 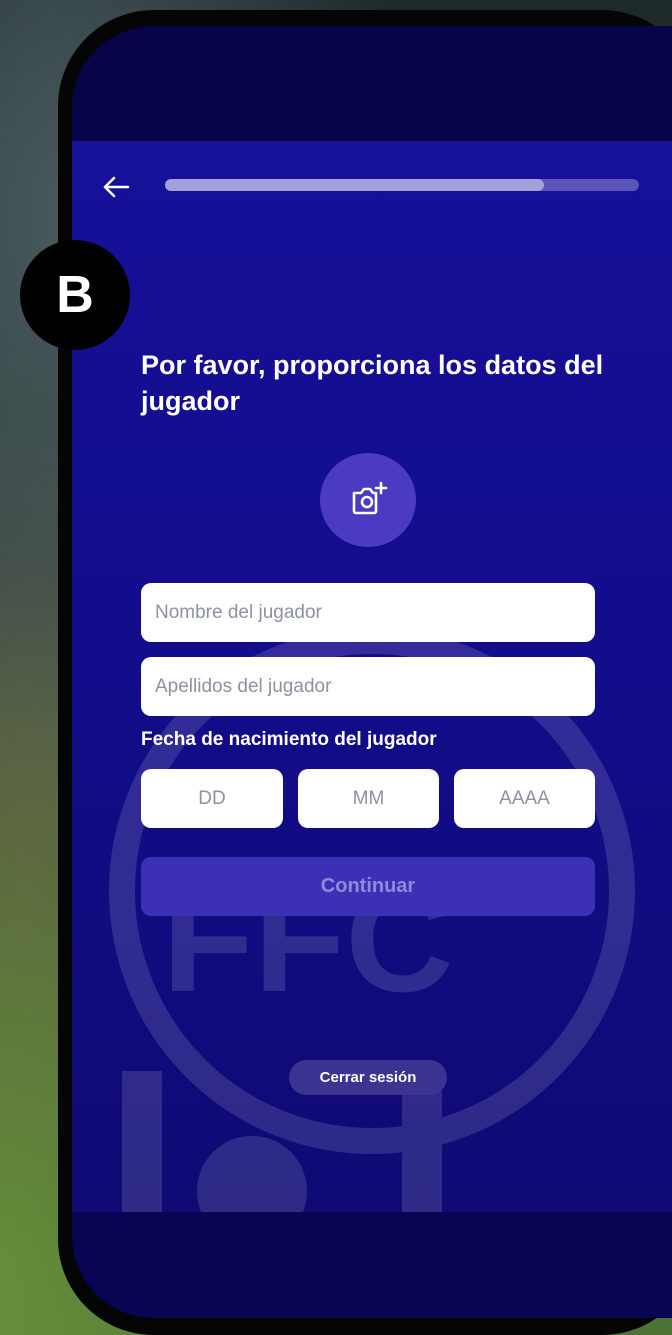 What do you see at coordinates (212, 798) in the screenshot?
I see `birth-day-input` at bounding box center [212, 798].